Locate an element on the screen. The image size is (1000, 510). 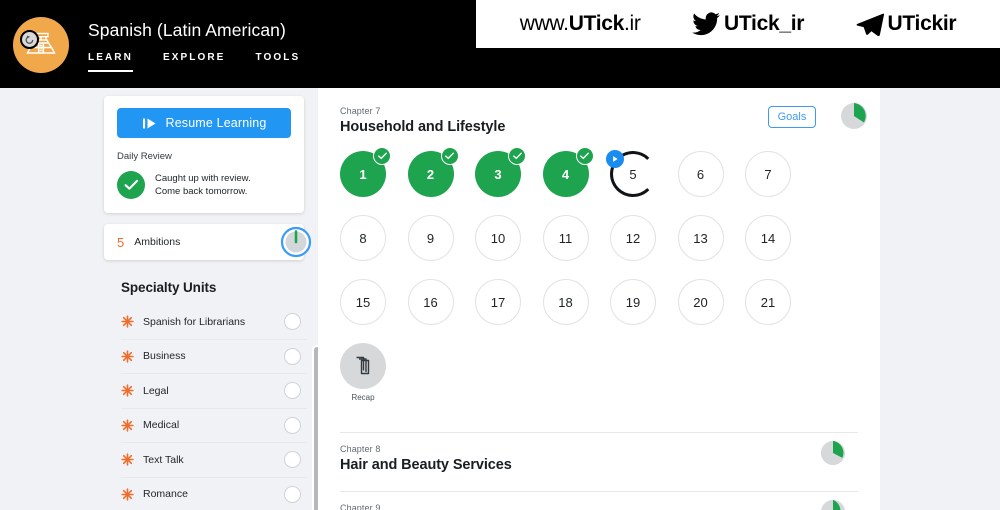
course-switch-badge-icon is located at coordinates (29, 39).